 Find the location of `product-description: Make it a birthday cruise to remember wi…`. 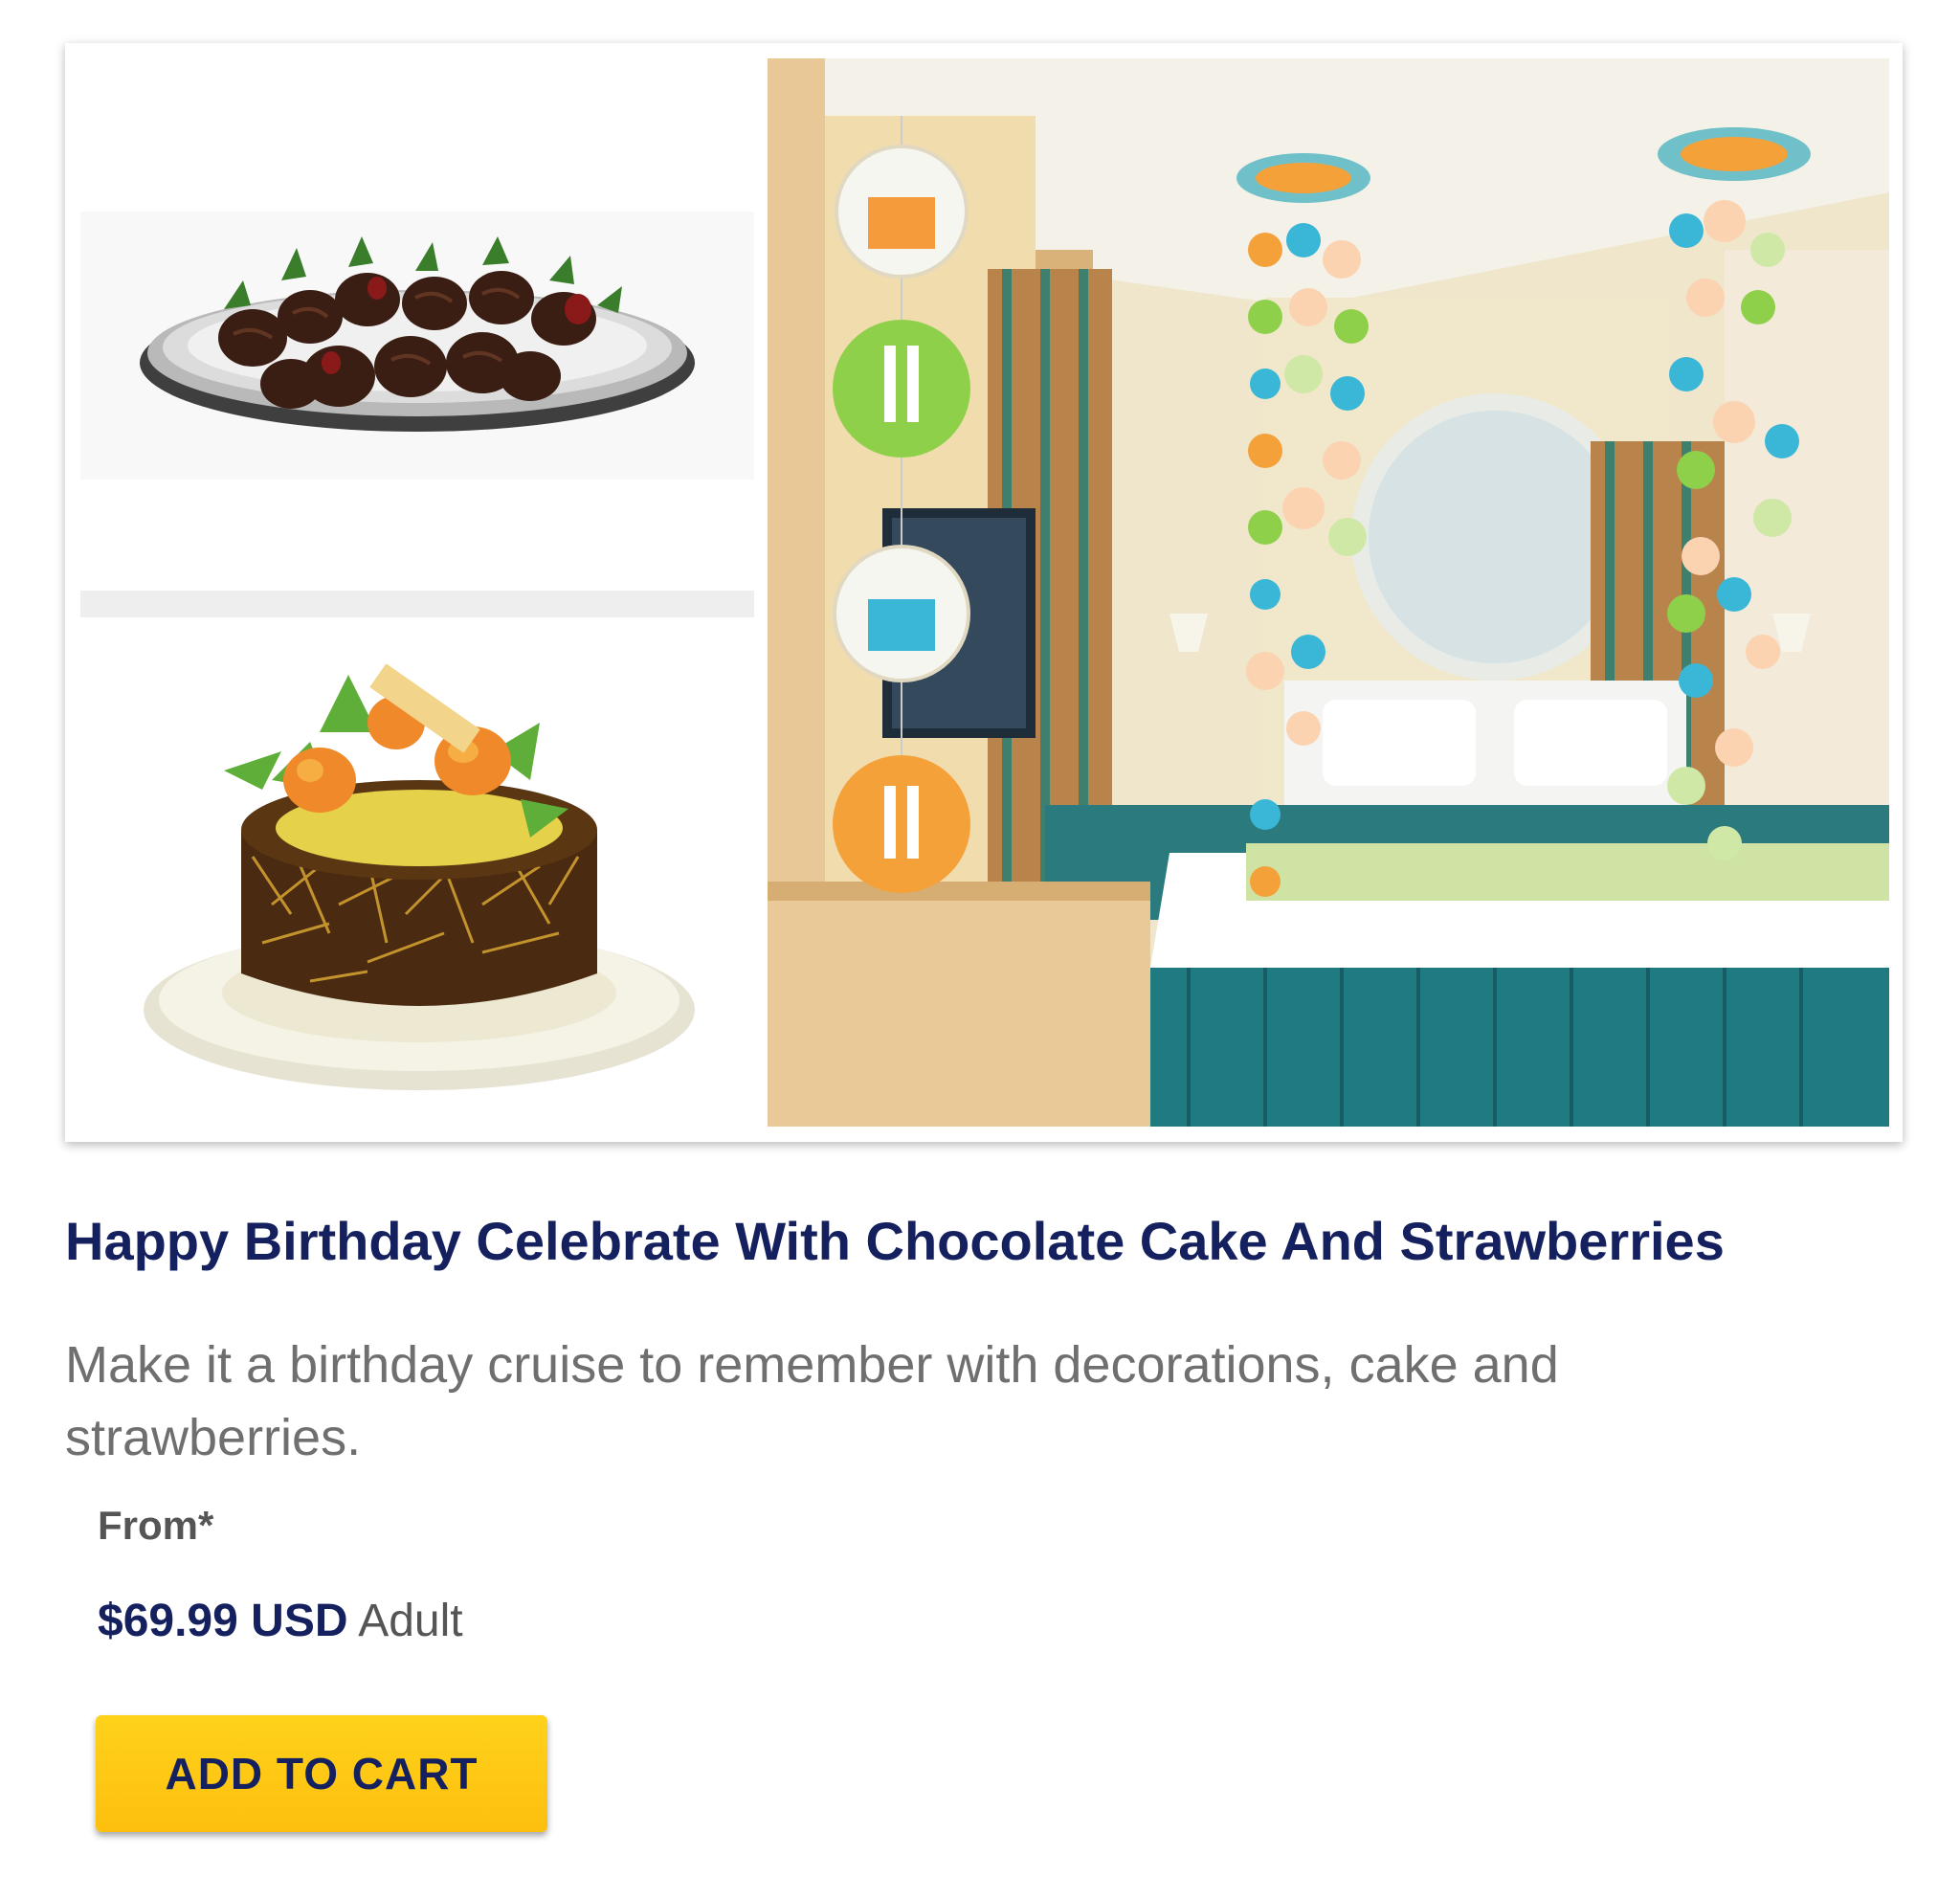

product-description: Make it a birthday cruise to remember wi… is located at coordinates (812, 1401).